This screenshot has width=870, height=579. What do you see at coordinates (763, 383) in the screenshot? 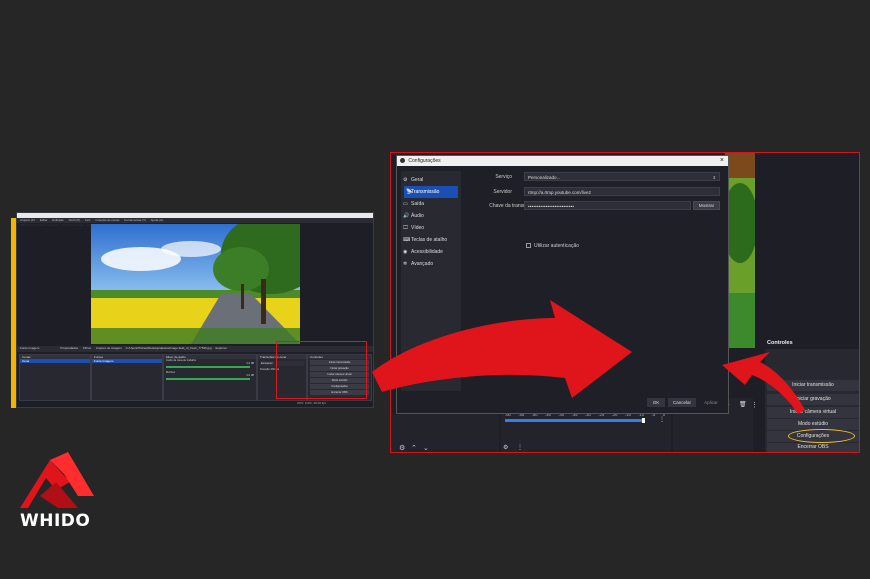
I see `red-pointer-arrow` at bounding box center [763, 383].